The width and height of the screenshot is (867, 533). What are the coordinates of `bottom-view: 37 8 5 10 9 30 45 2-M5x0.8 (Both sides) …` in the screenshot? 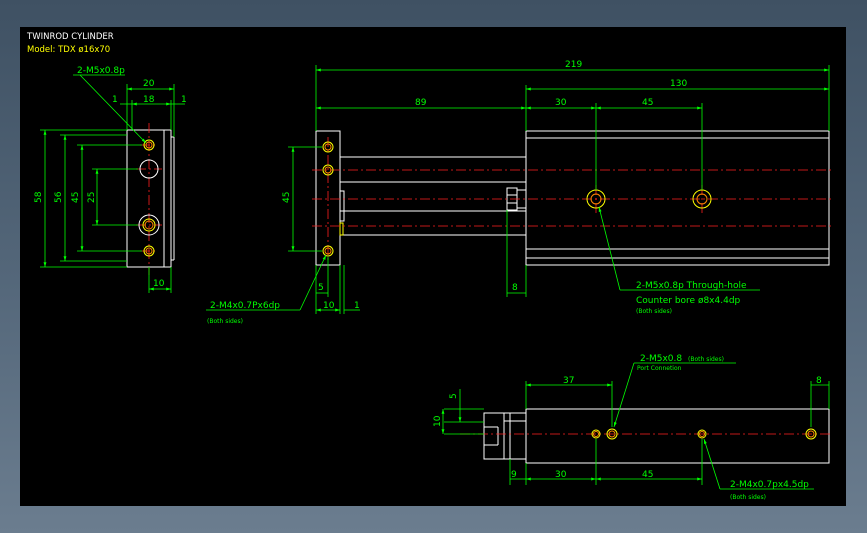 It's located at (632, 427).